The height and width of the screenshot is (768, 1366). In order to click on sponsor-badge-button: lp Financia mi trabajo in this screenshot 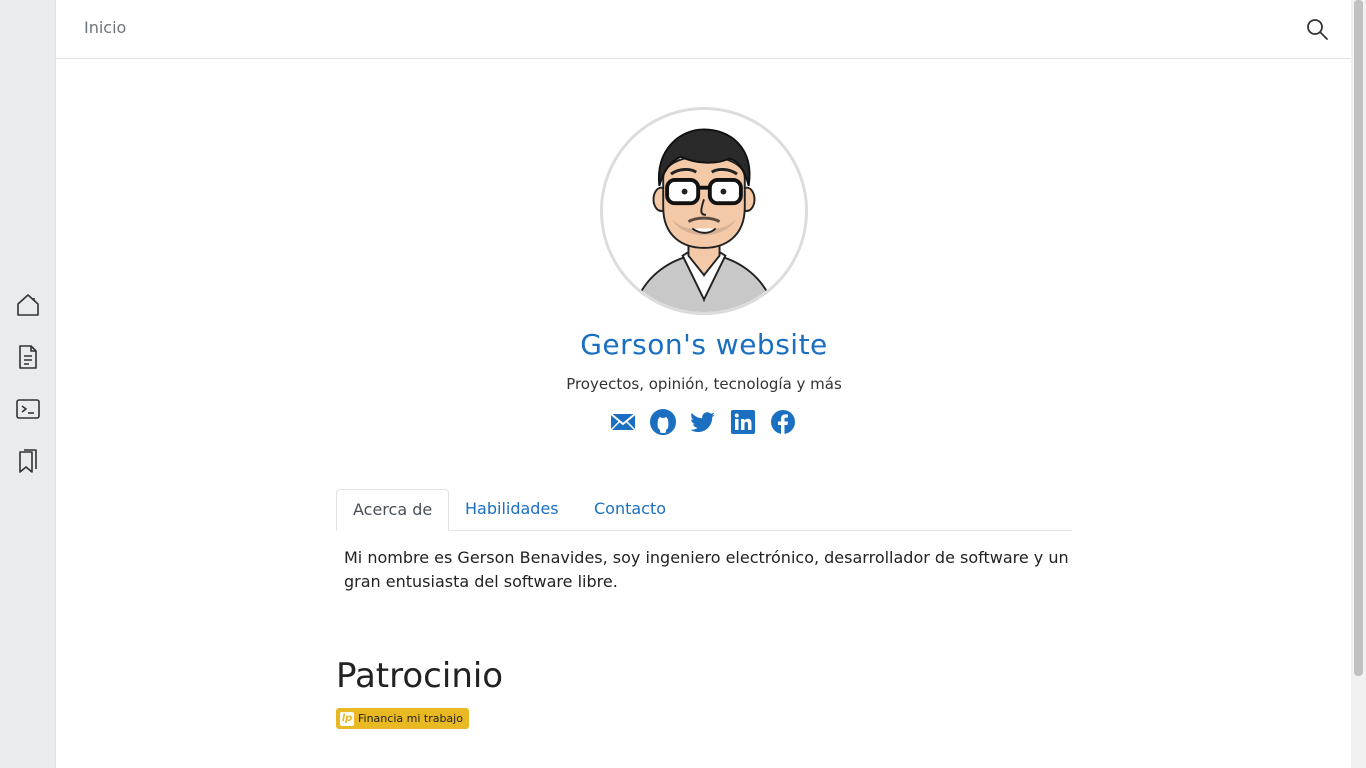, I will do `click(402, 718)`.